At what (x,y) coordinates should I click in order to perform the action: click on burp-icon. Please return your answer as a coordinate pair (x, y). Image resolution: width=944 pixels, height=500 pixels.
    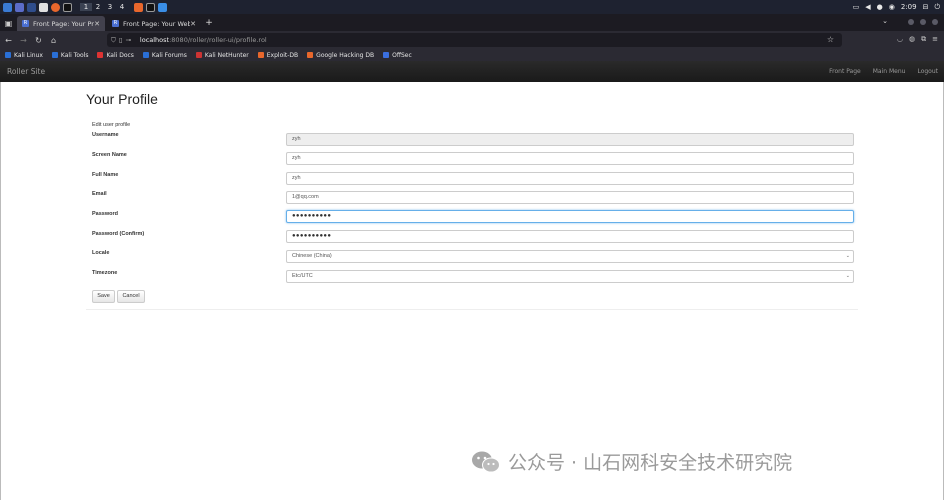
    Looking at the image, I should click on (138, 7).